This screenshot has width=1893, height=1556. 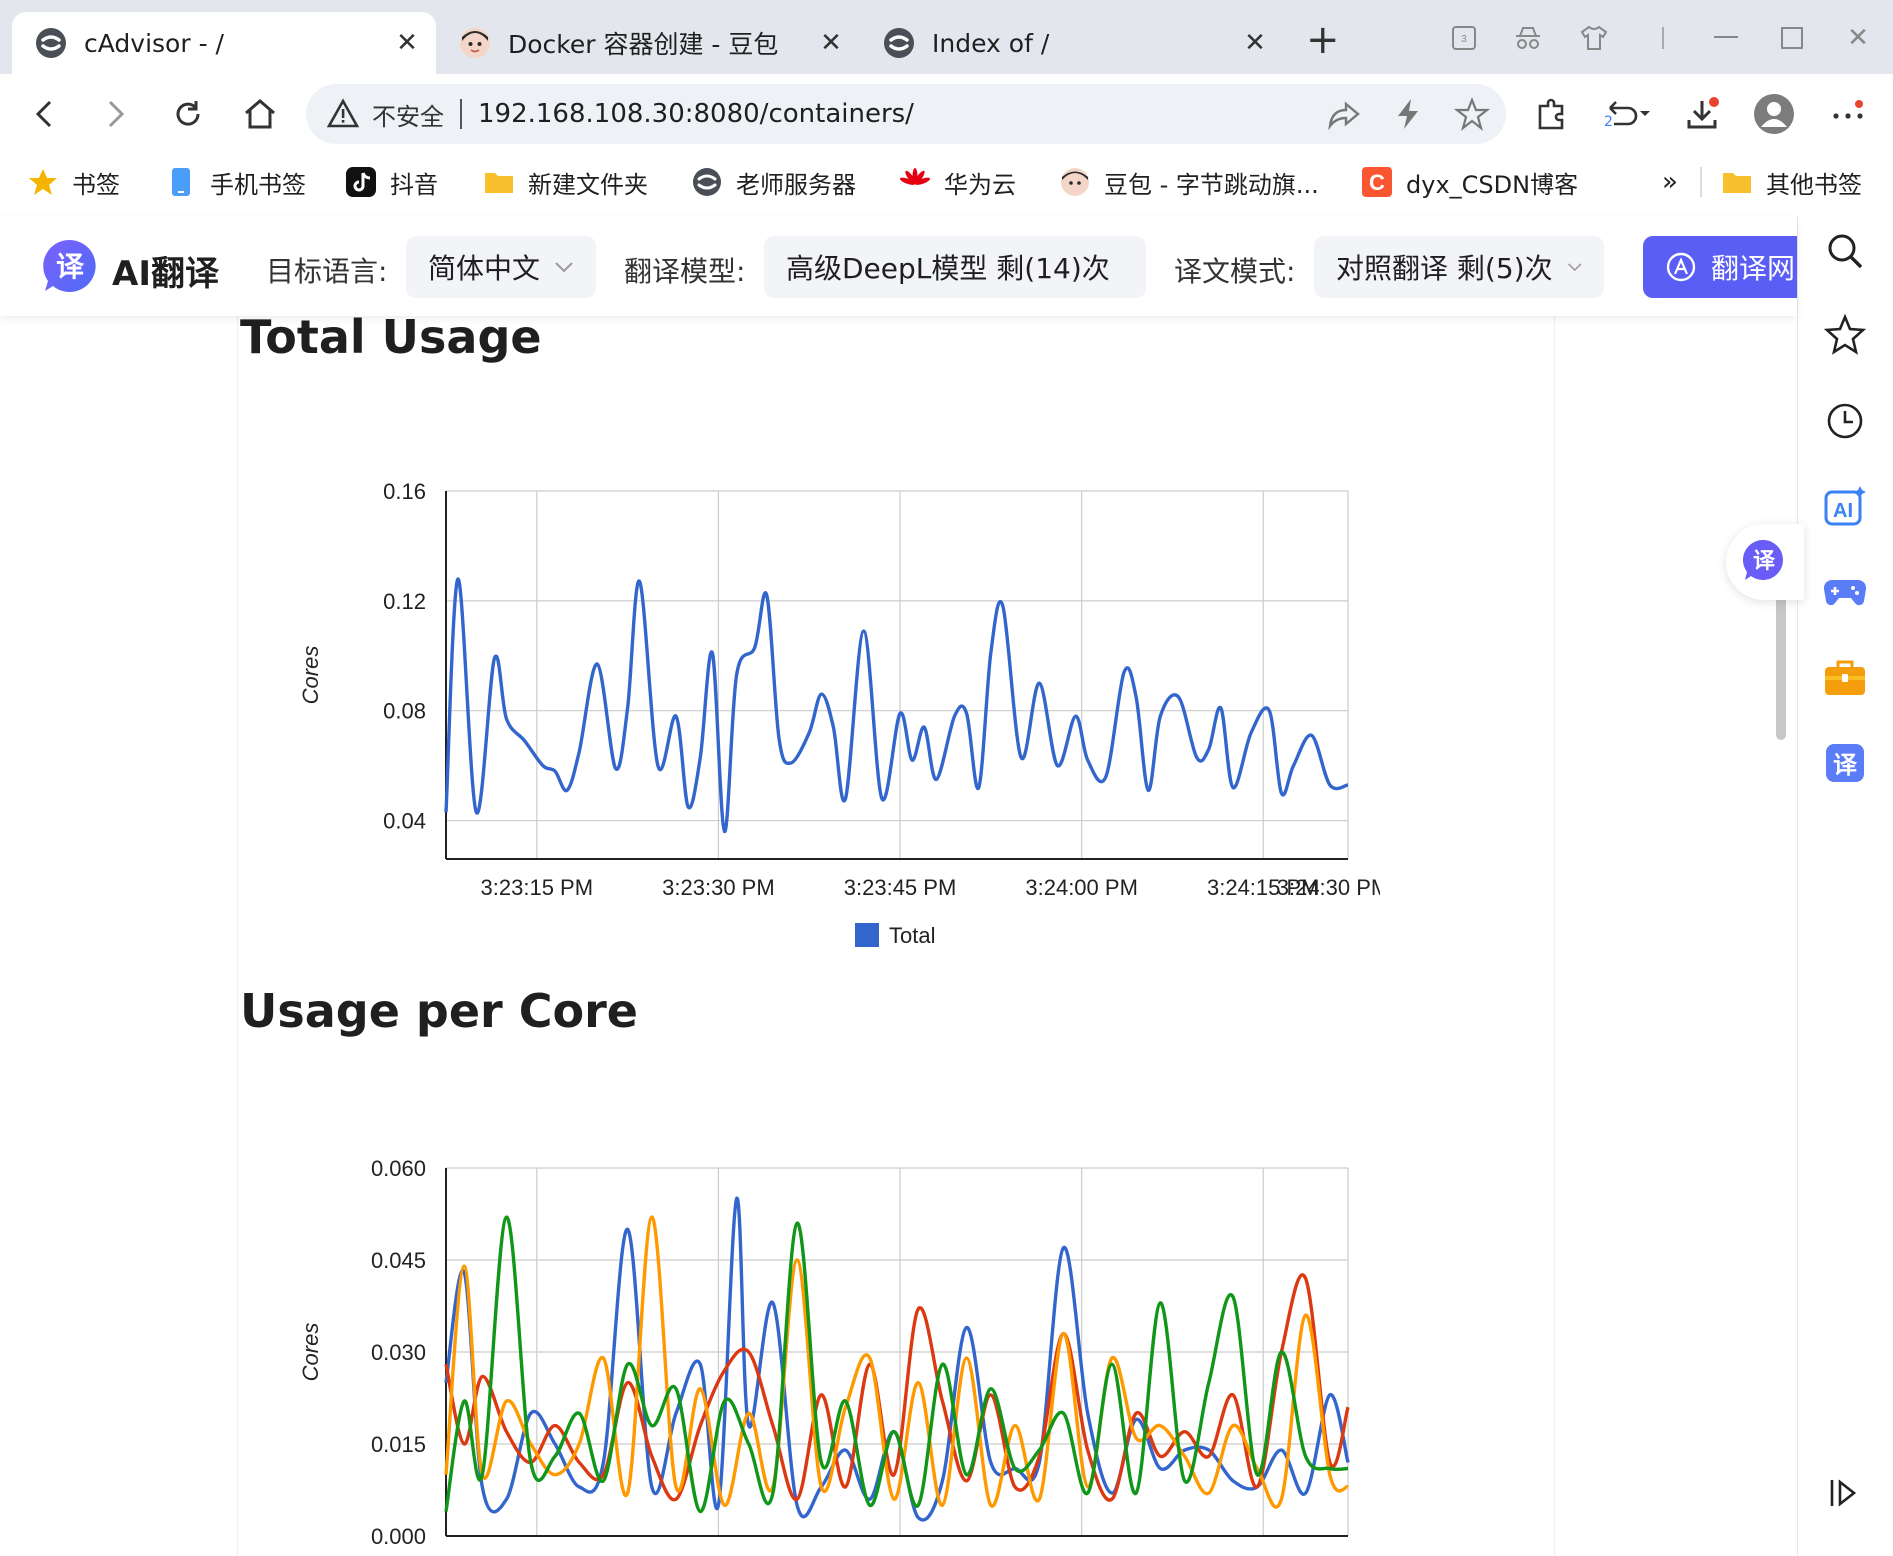 I want to click on svg-text: AI, so click(x=1843, y=511).